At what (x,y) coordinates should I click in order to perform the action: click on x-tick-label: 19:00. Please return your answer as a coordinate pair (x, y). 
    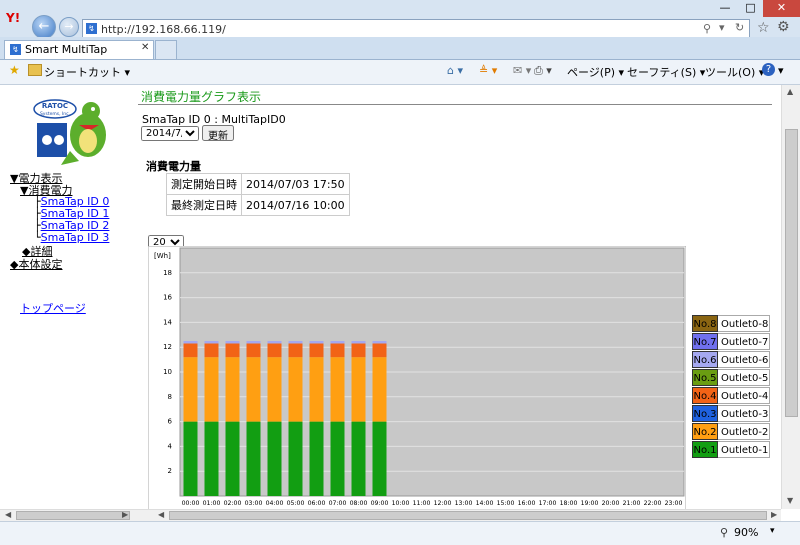
    Looking at the image, I should click on (590, 503).